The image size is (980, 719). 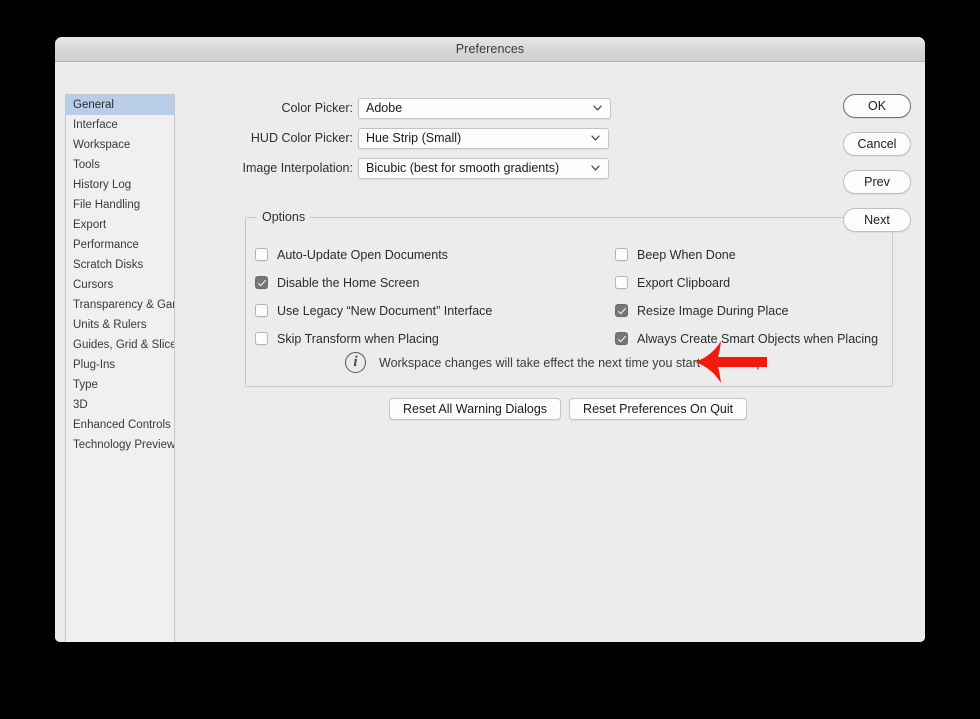 I want to click on info-circle-icon: i, so click(x=355, y=362).